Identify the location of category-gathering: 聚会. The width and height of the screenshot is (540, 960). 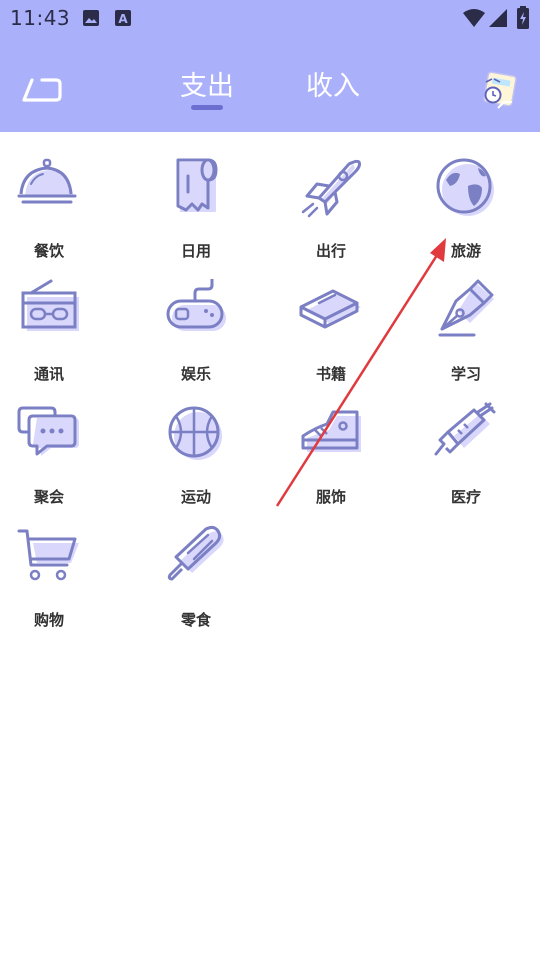
(52, 454).